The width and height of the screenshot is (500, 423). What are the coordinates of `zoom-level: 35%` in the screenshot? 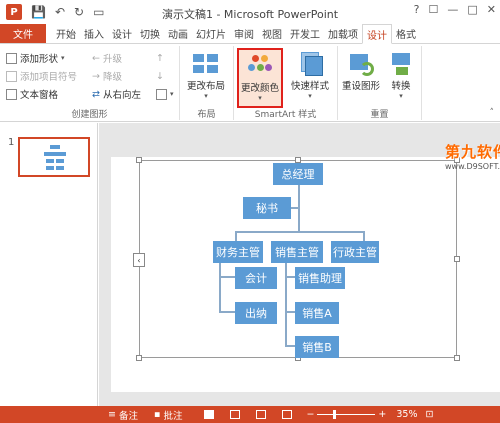 It's located at (406, 414).